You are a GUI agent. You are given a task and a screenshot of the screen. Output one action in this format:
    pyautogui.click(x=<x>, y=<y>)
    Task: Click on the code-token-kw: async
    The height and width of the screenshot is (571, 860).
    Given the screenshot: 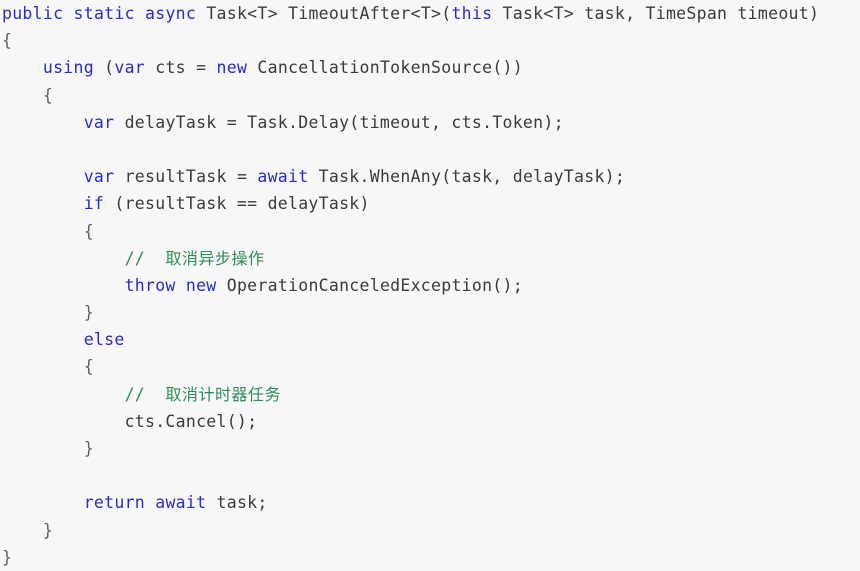 What is the action you would take?
    pyautogui.click(x=171, y=13)
    